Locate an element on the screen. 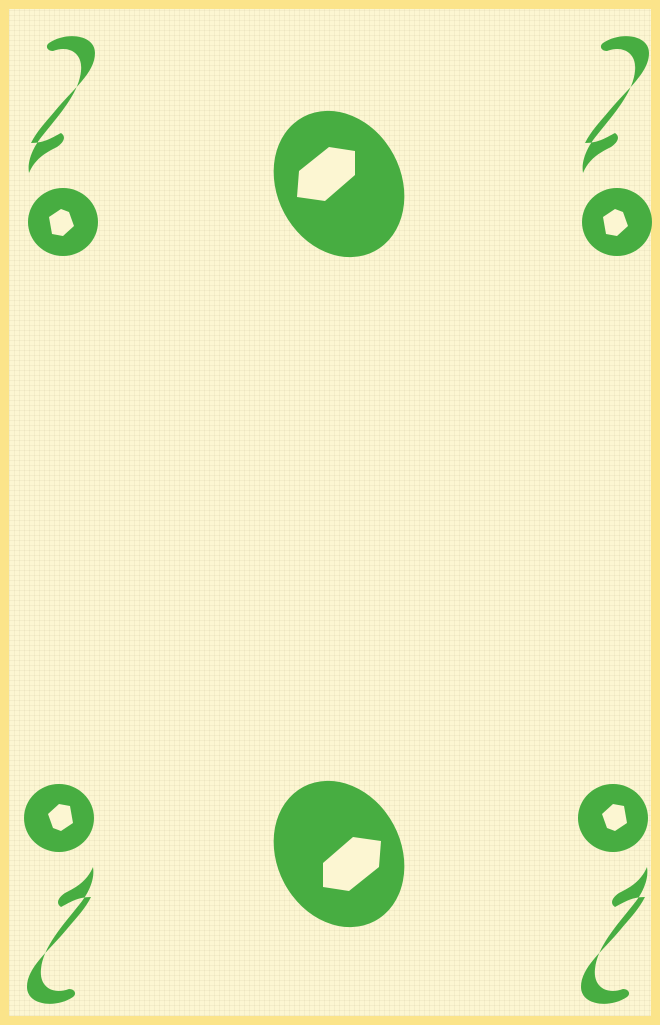  corner-index-top-left is located at coordinates (61, 144).